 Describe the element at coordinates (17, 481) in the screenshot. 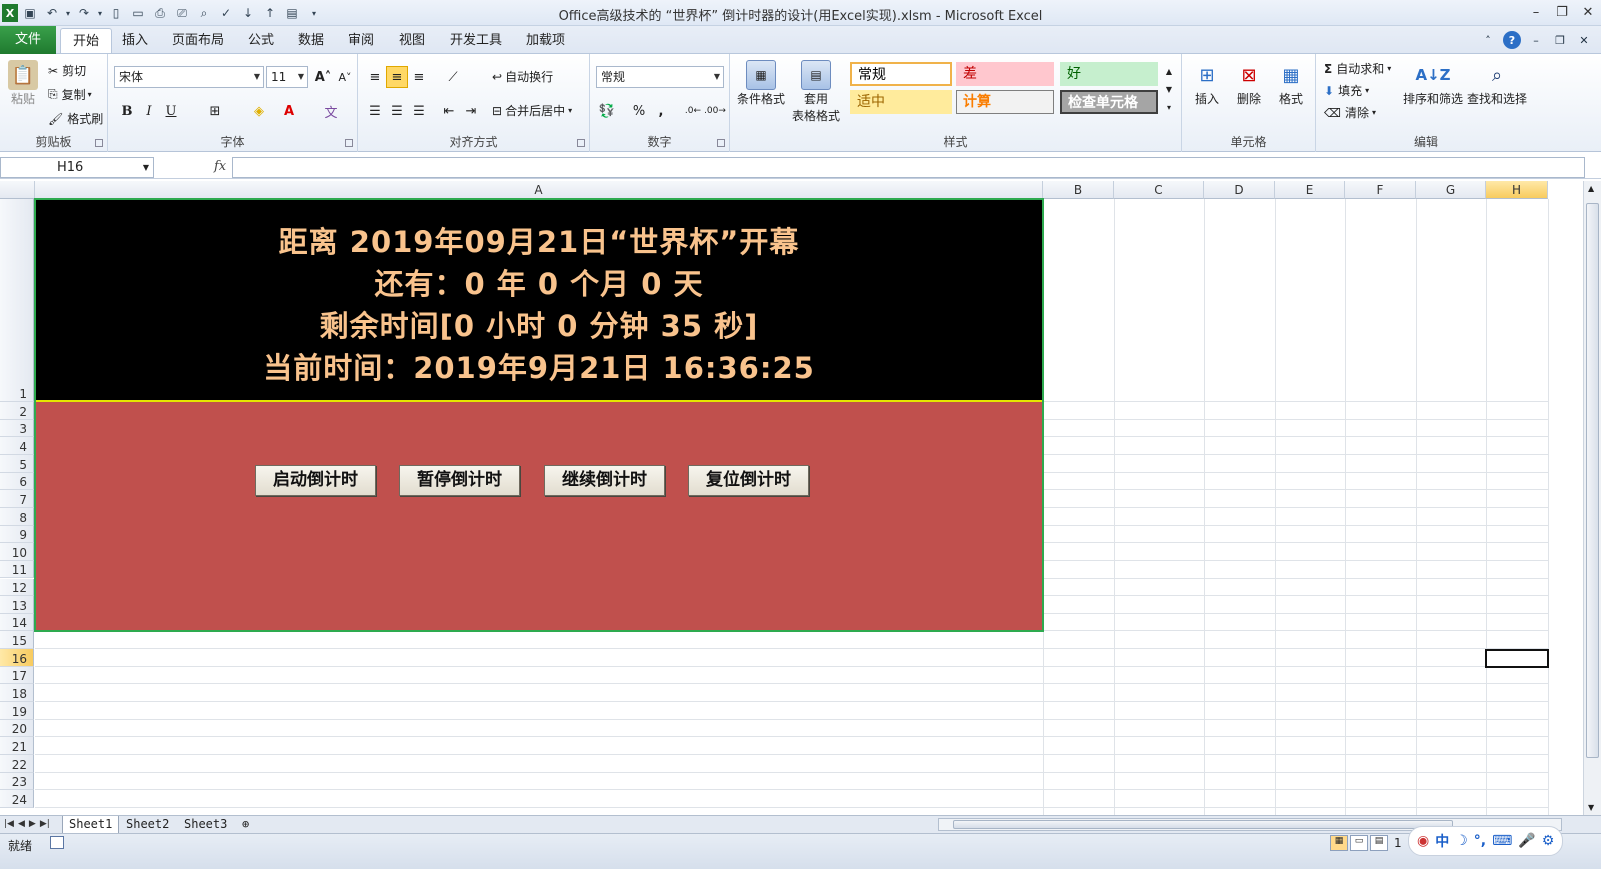

I see `row-header-6: 6` at that location.